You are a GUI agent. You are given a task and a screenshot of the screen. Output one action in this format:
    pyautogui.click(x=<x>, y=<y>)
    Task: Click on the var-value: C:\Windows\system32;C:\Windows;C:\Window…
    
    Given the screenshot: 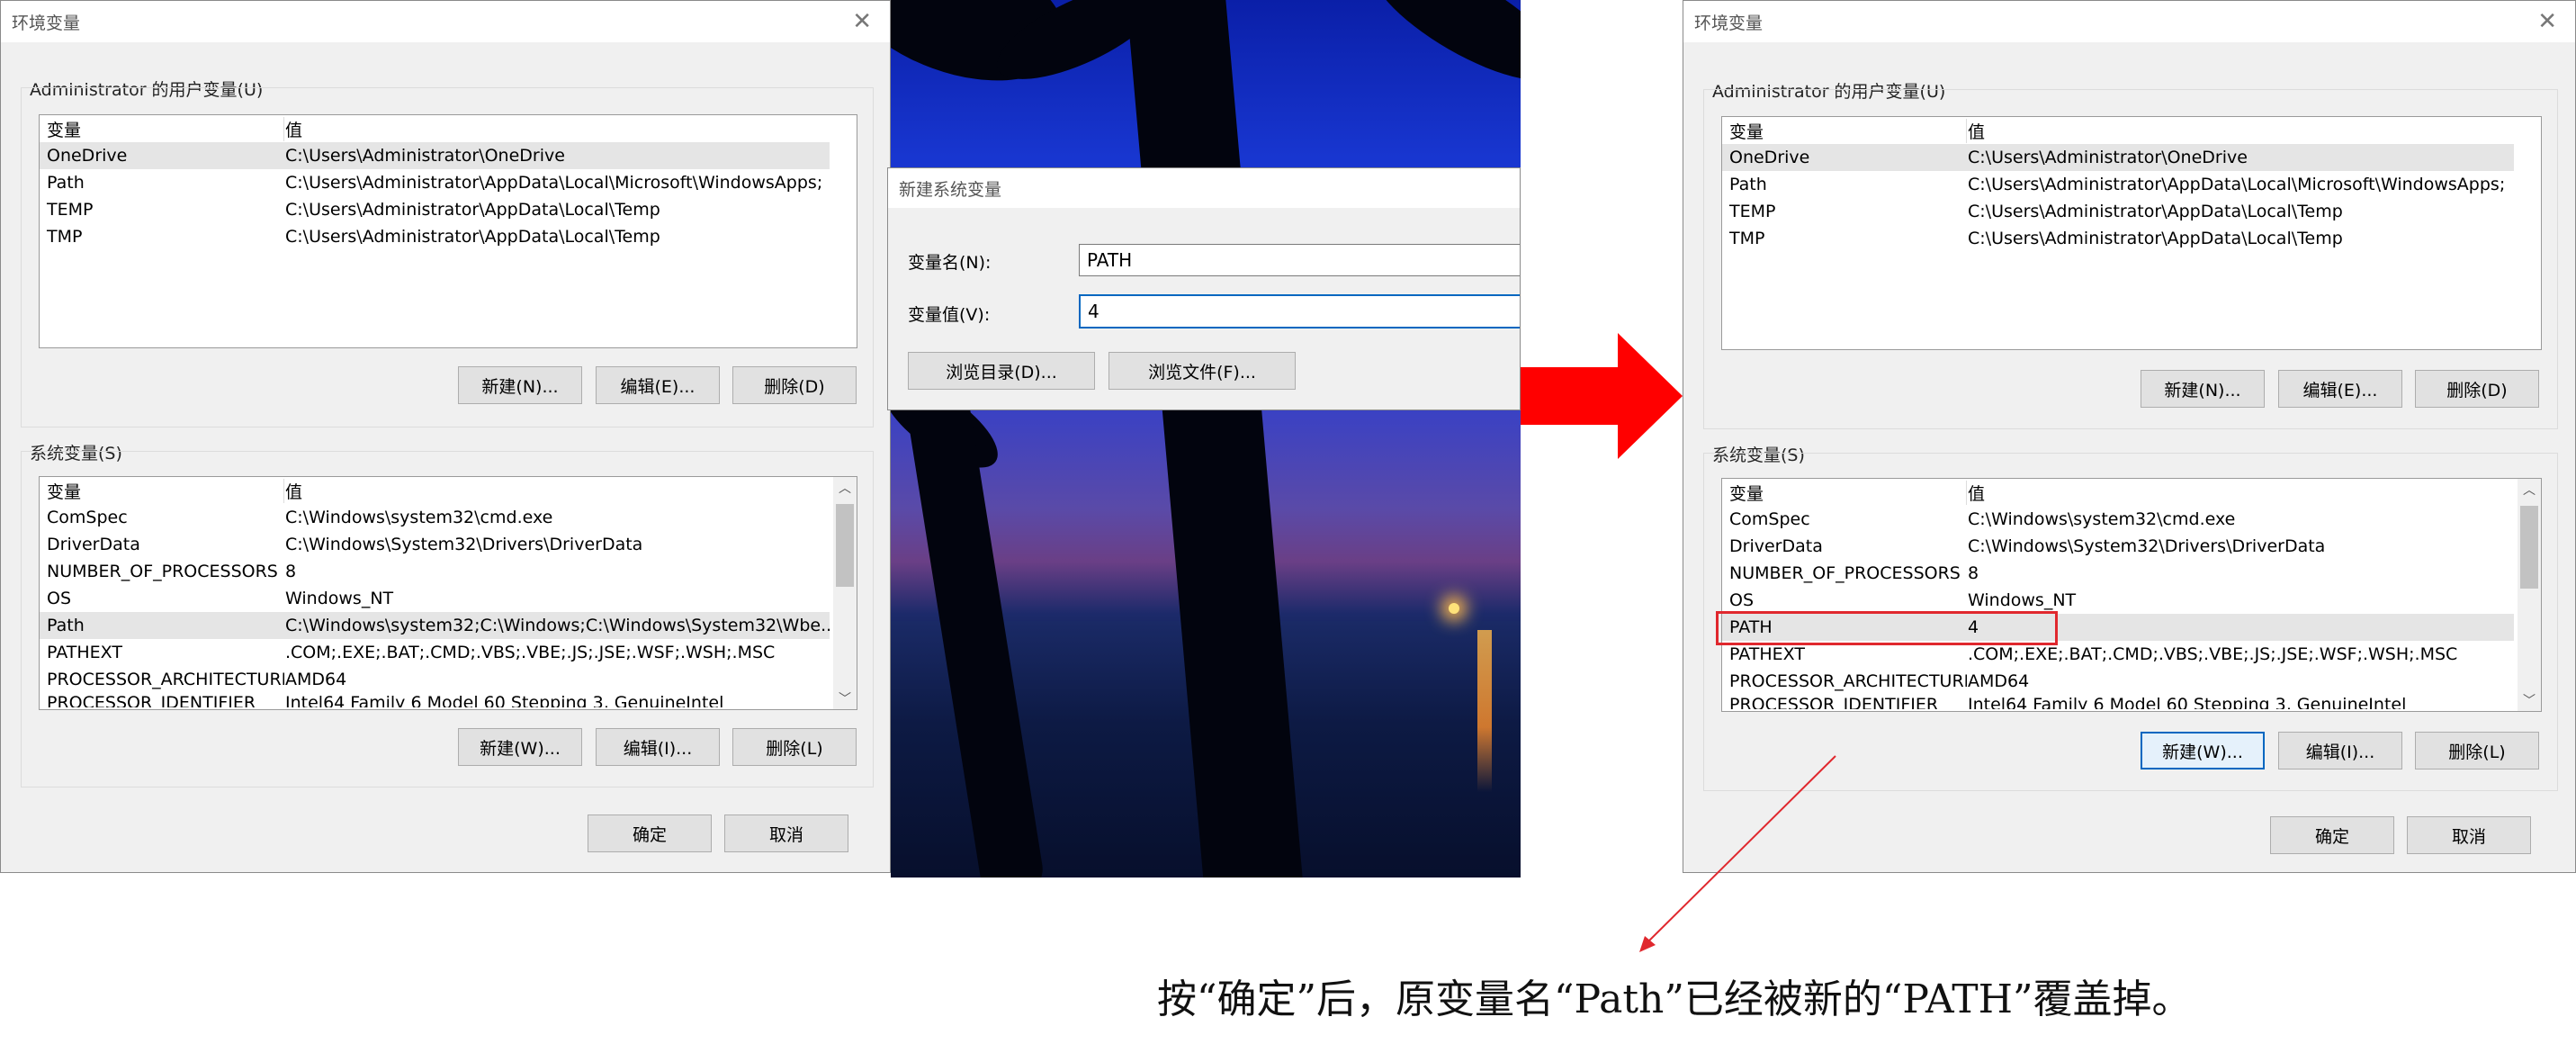 What is the action you would take?
    pyautogui.click(x=558, y=625)
    